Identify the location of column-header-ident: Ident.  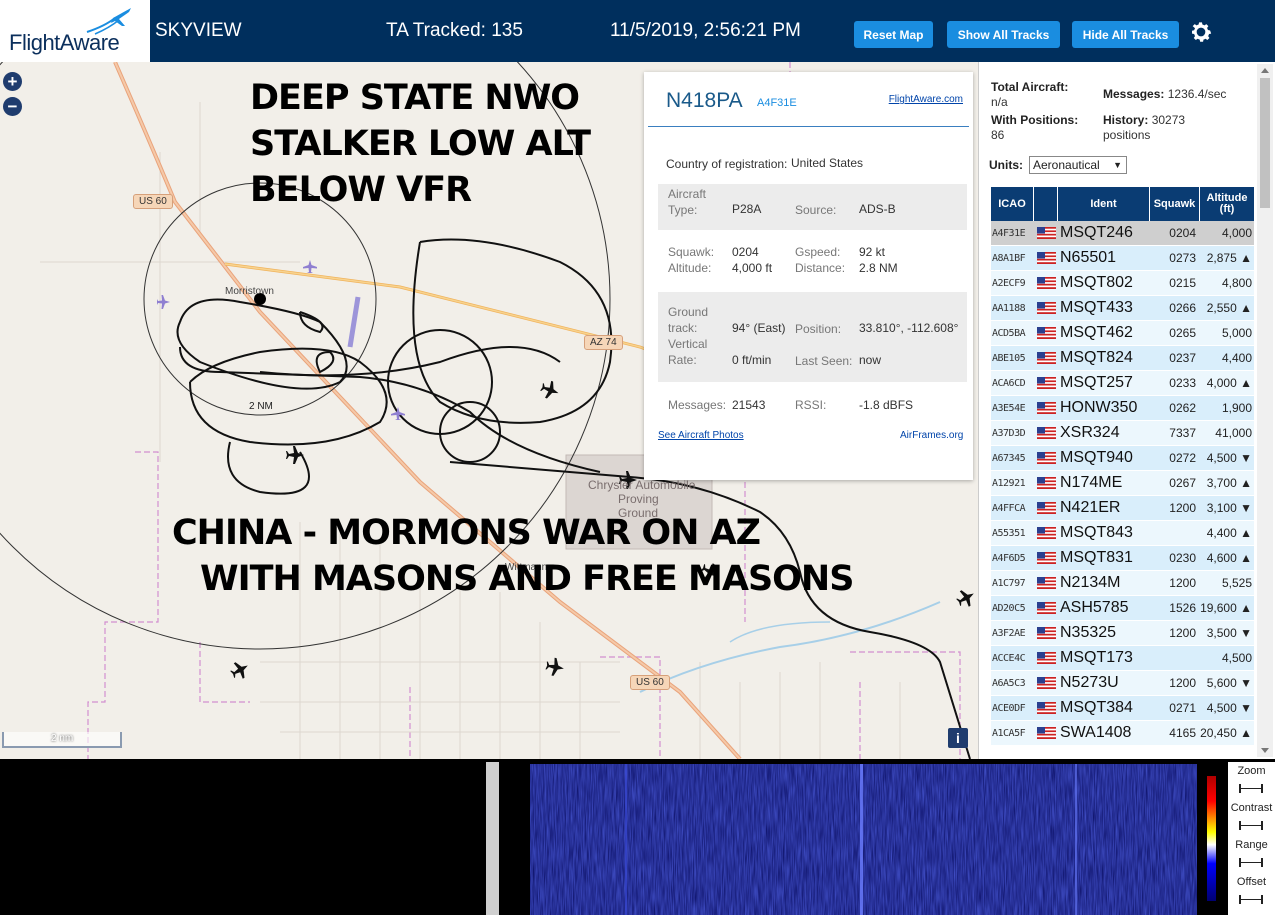
(1104, 204).